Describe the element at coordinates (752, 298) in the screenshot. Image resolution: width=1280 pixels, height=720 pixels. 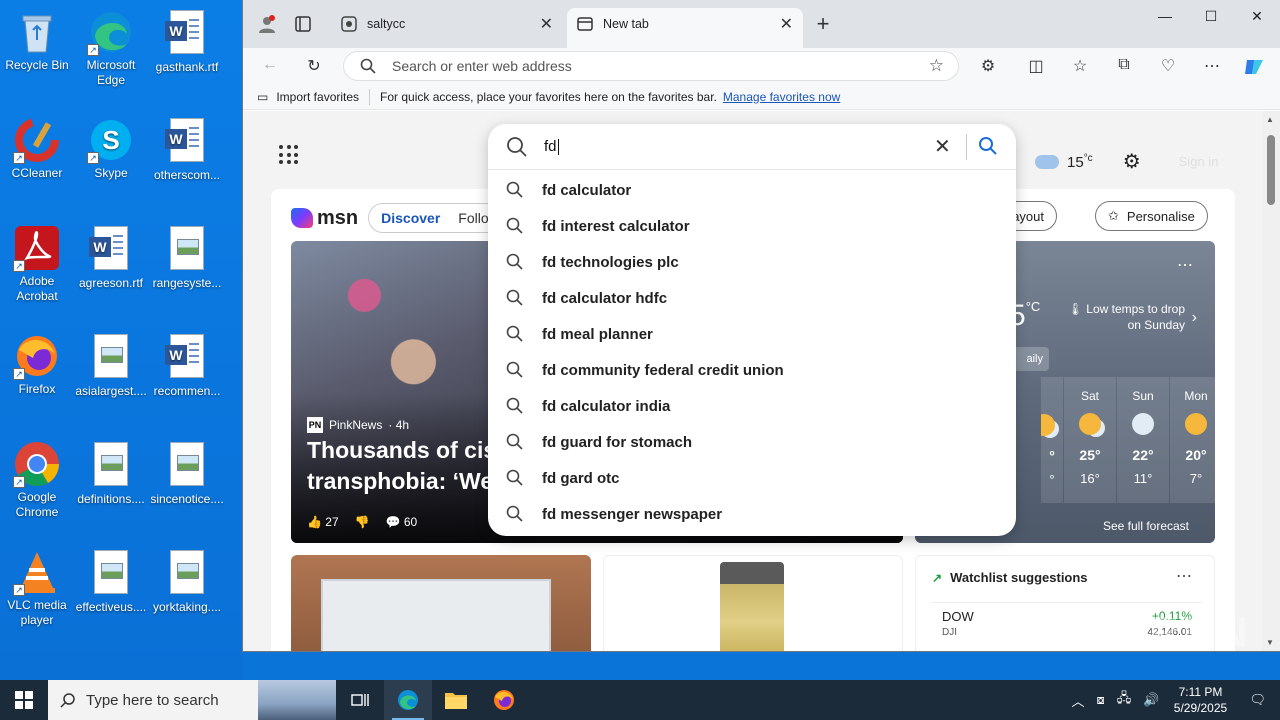
I see `suggestion-item: fd calculator hdfc` at that location.